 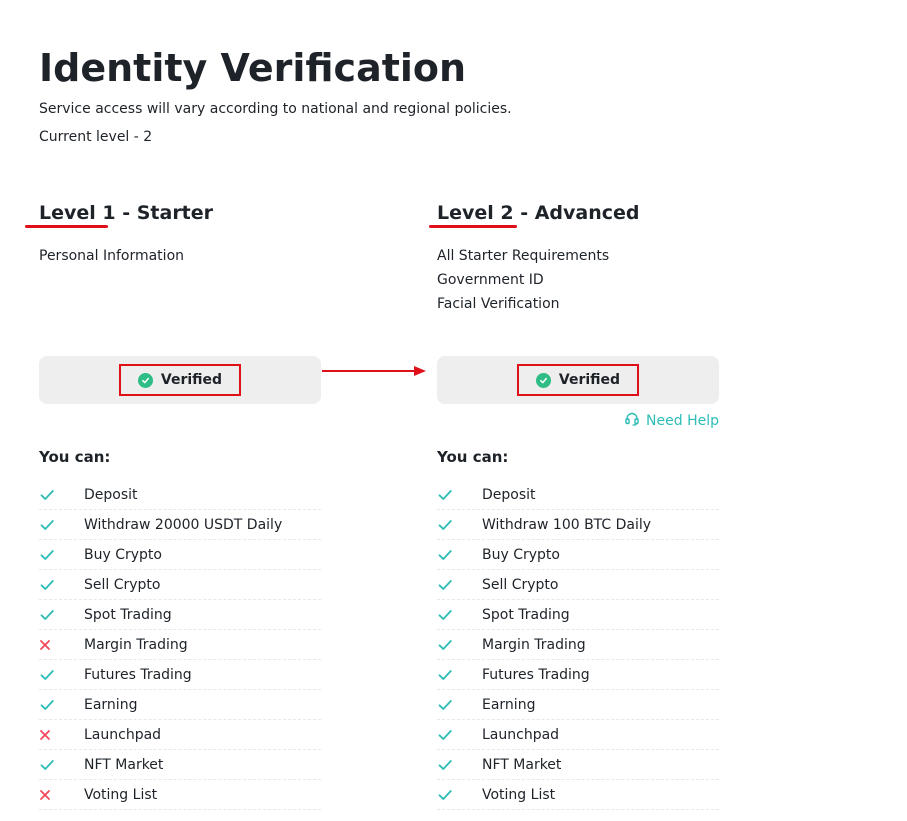 I want to click on level-1-requirements: Personal Information, so click(x=180, y=289).